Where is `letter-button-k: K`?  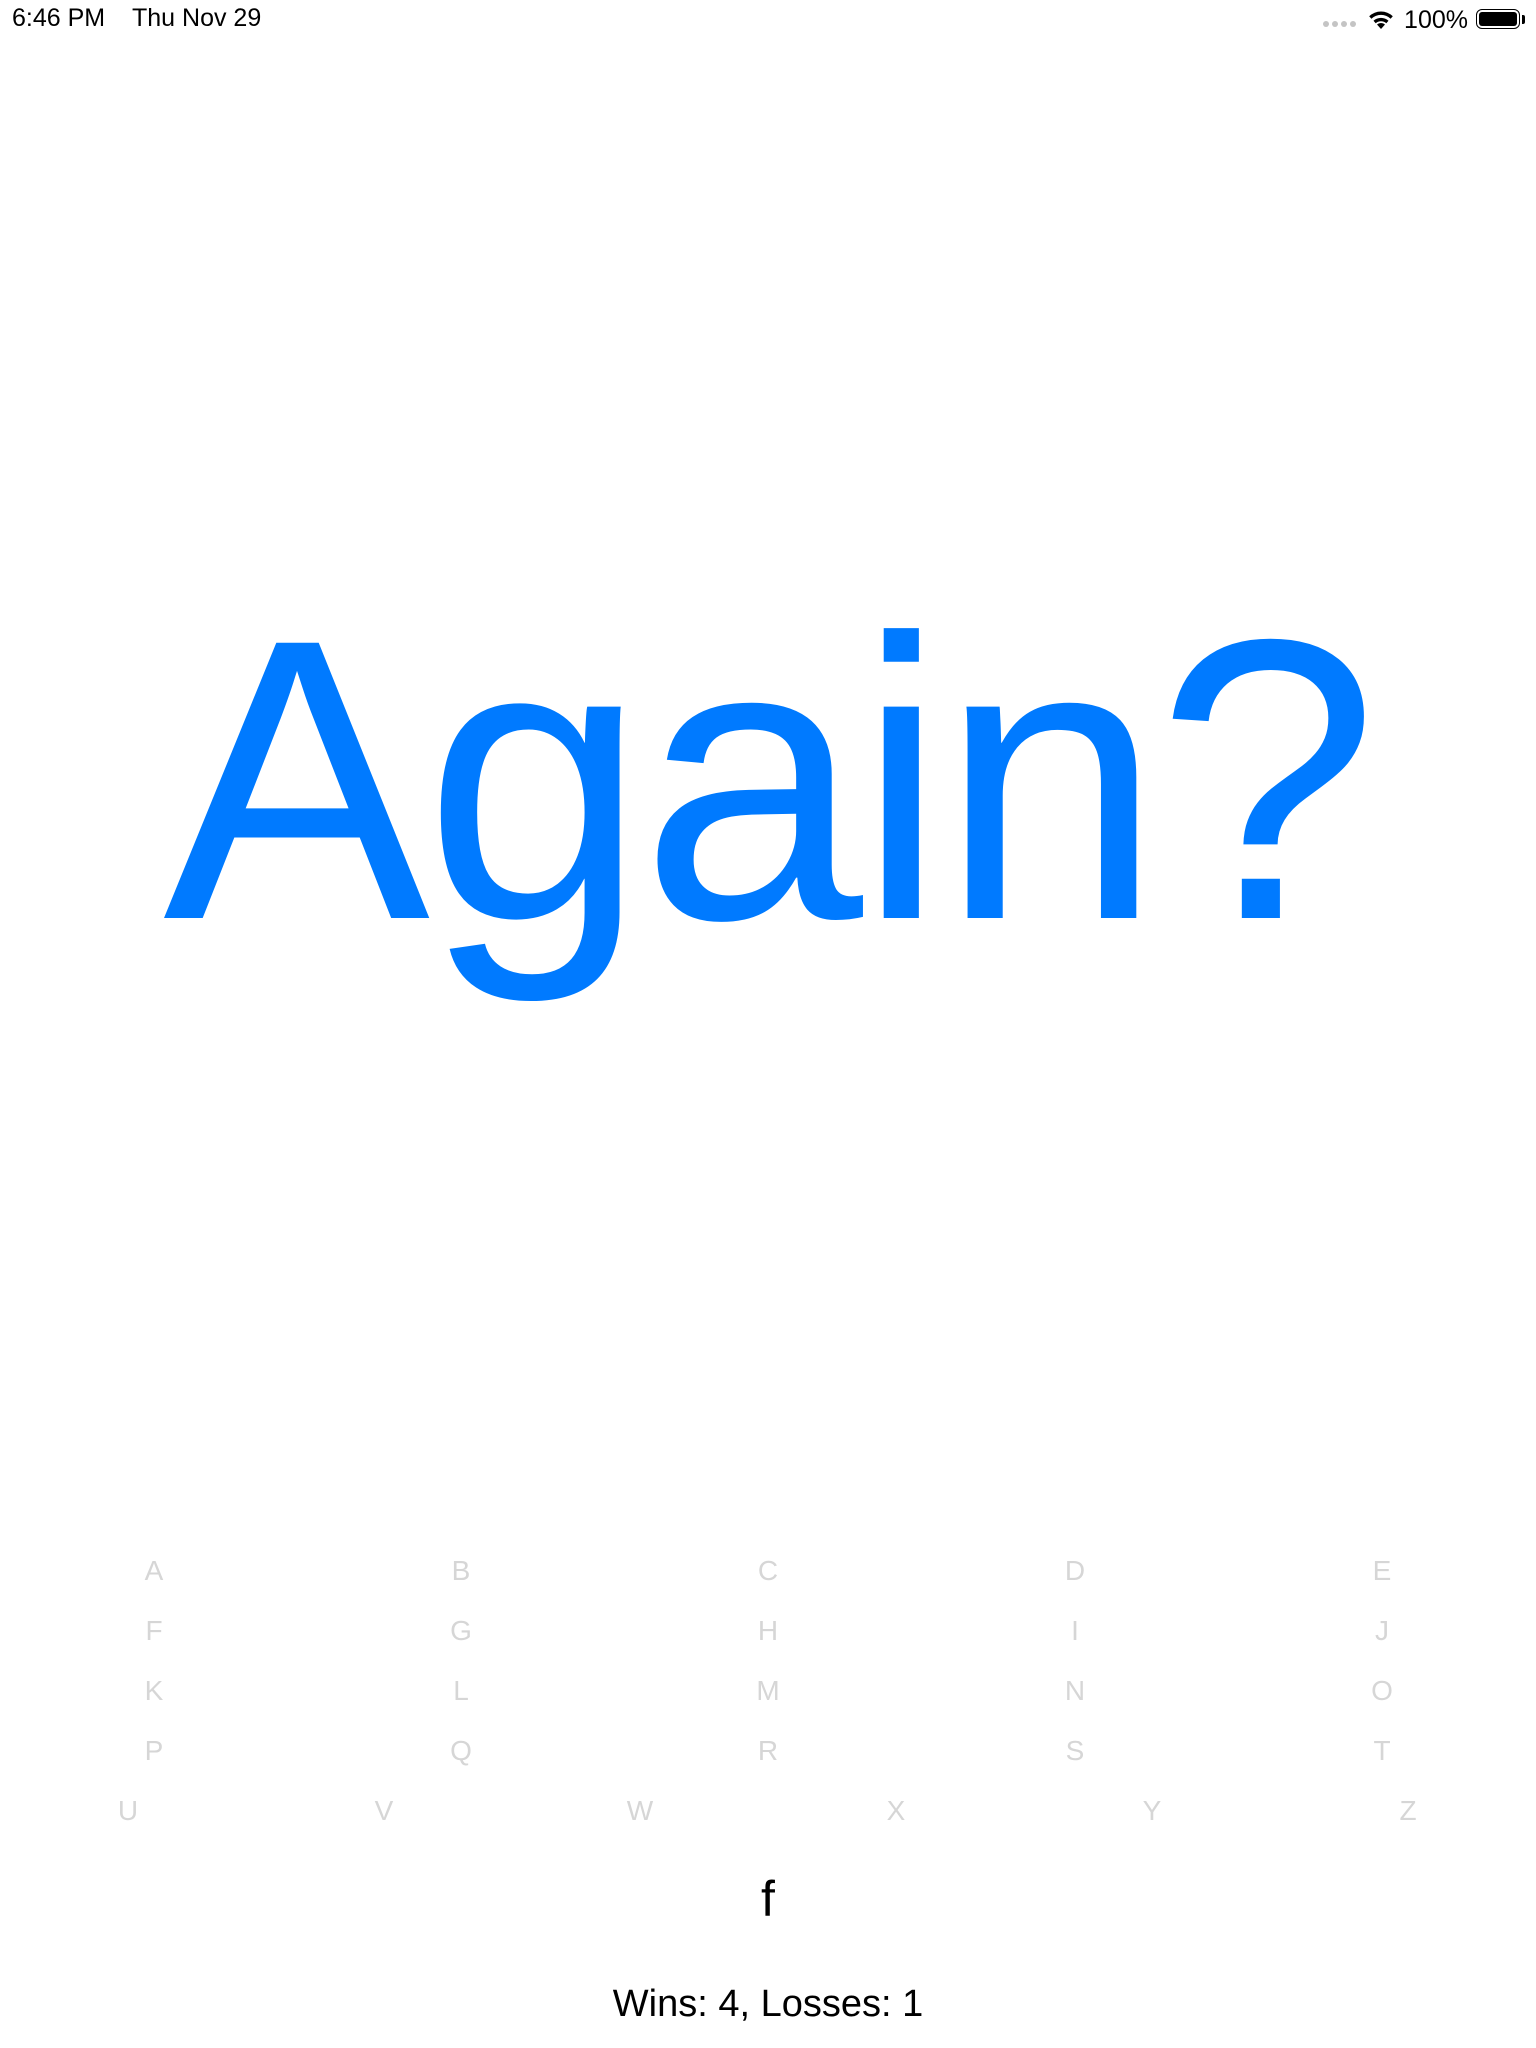 letter-button-k: K is located at coordinates (154, 1691).